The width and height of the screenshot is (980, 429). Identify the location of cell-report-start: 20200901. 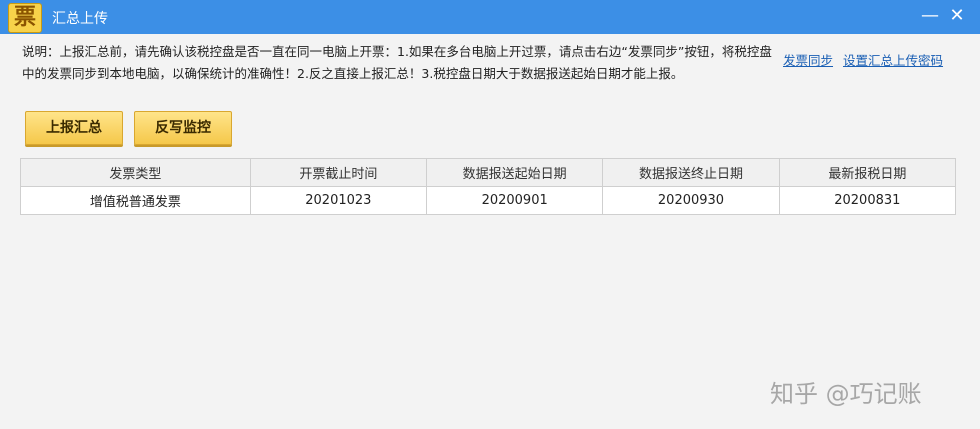
(514, 200).